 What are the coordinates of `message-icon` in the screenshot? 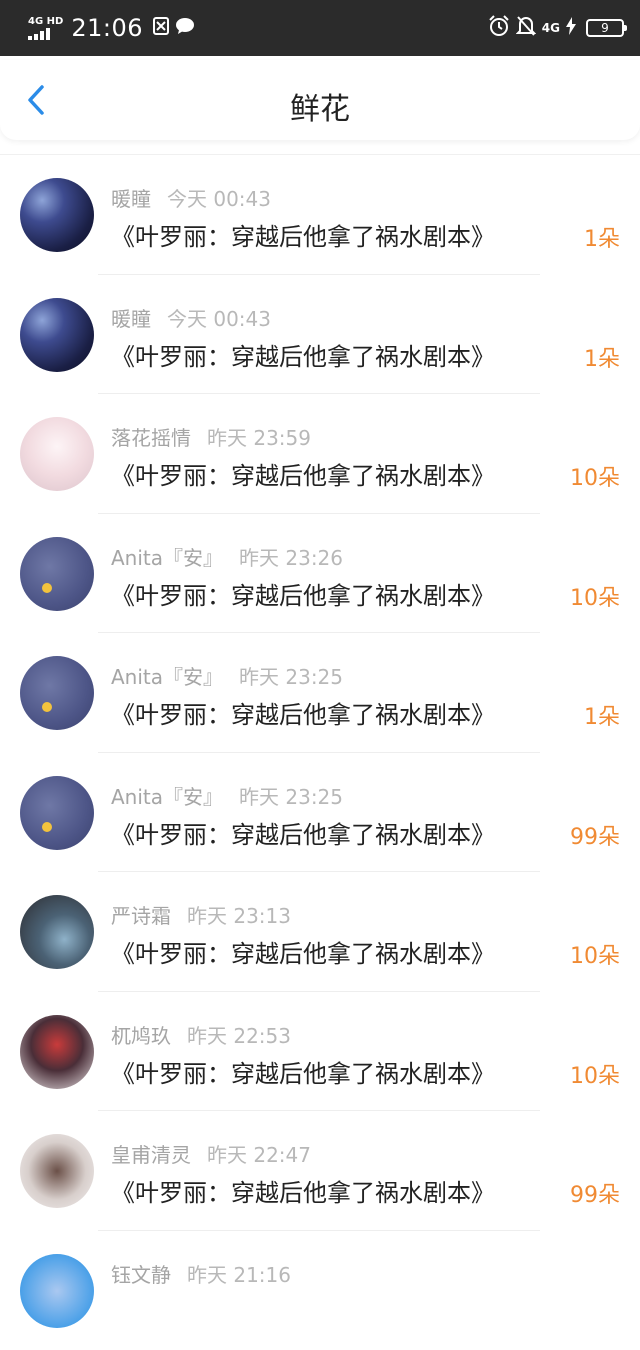 It's located at (185, 28).